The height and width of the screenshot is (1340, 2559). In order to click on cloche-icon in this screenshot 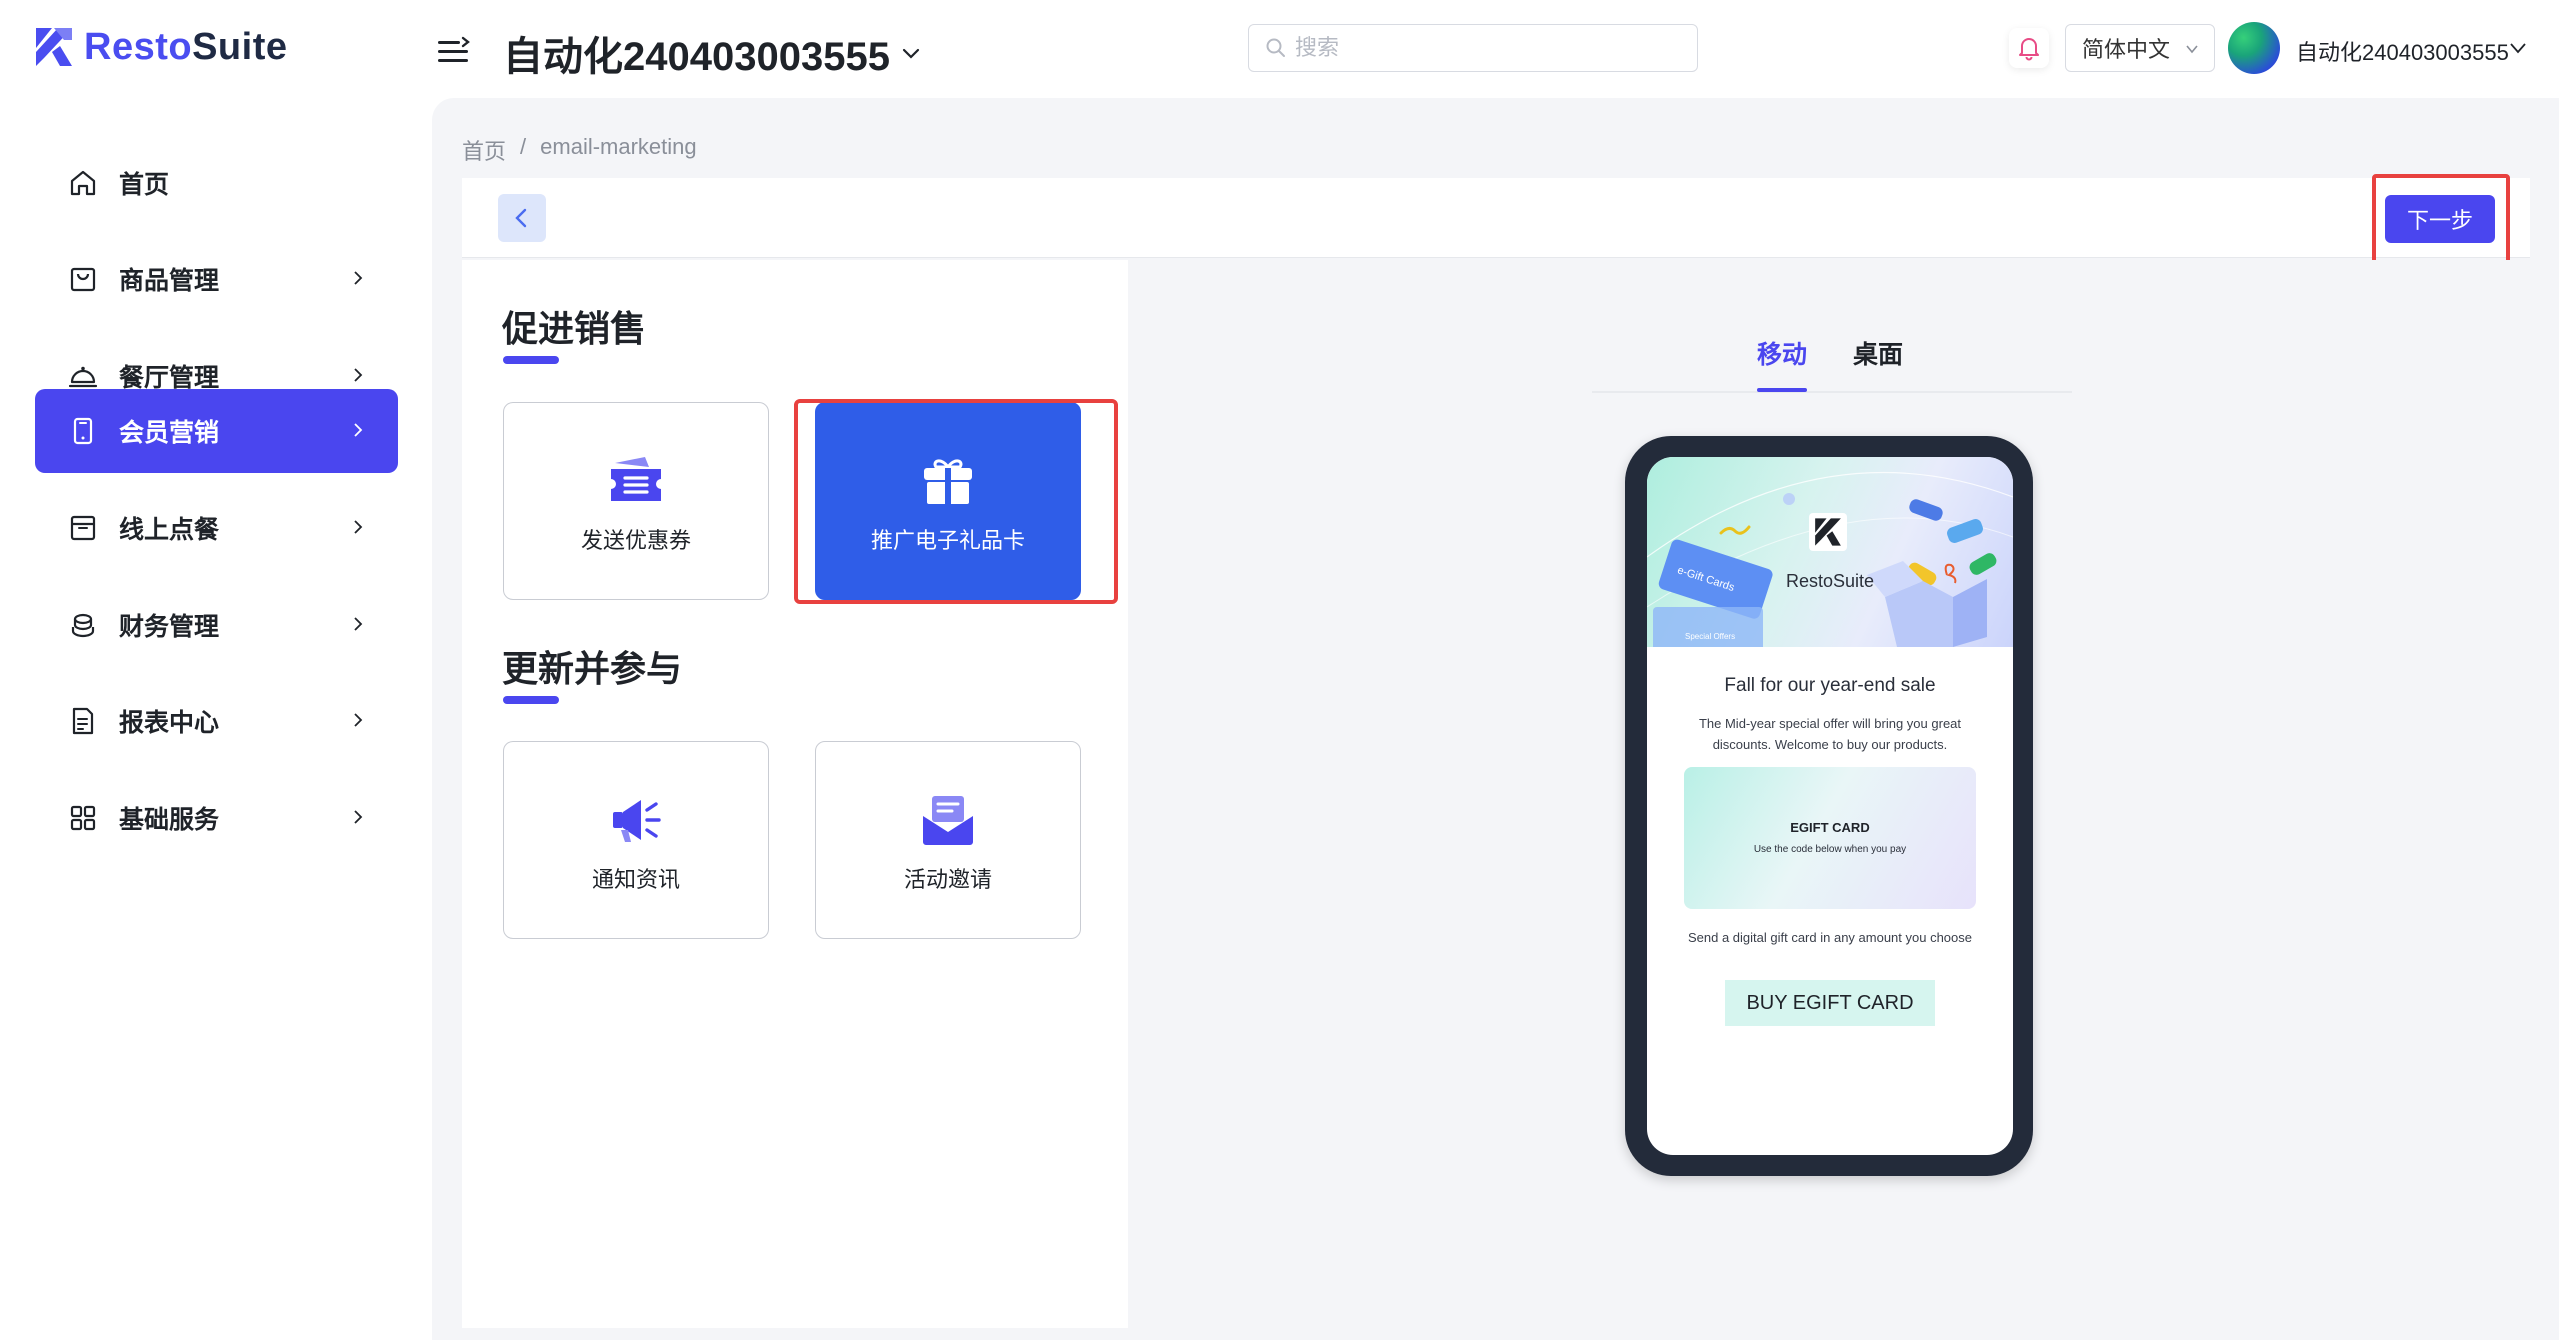, I will do `click(83, 377)`.